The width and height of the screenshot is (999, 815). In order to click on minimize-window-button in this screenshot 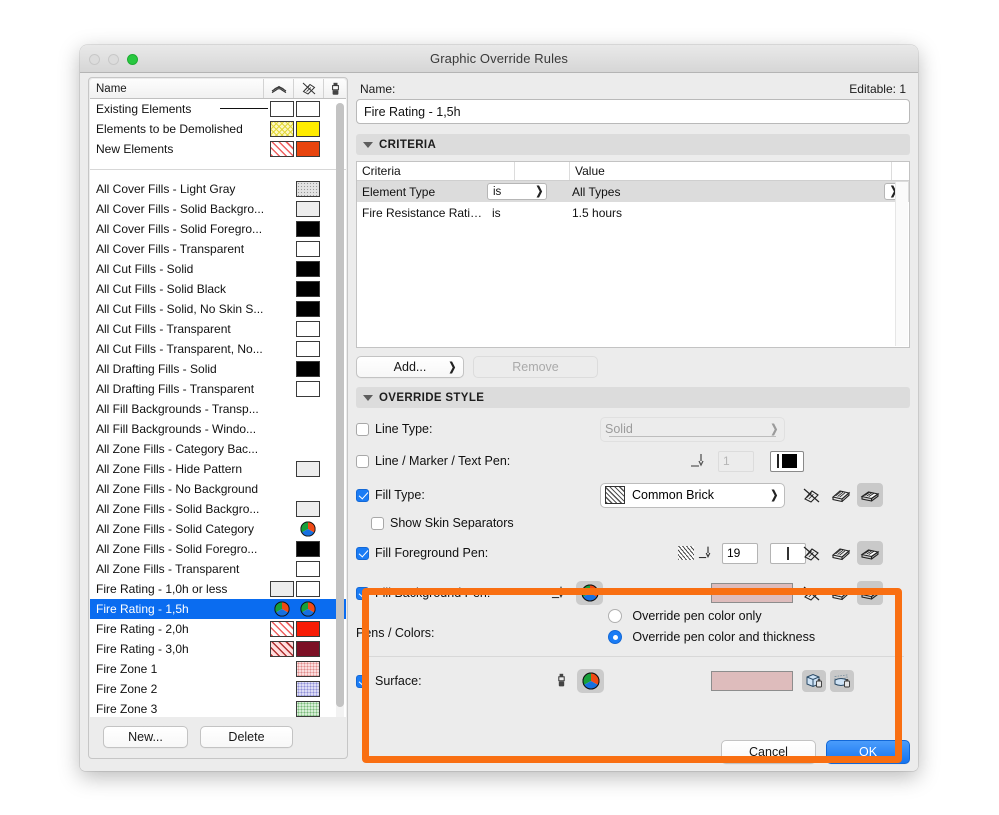, I will do `click(113, 59)`.